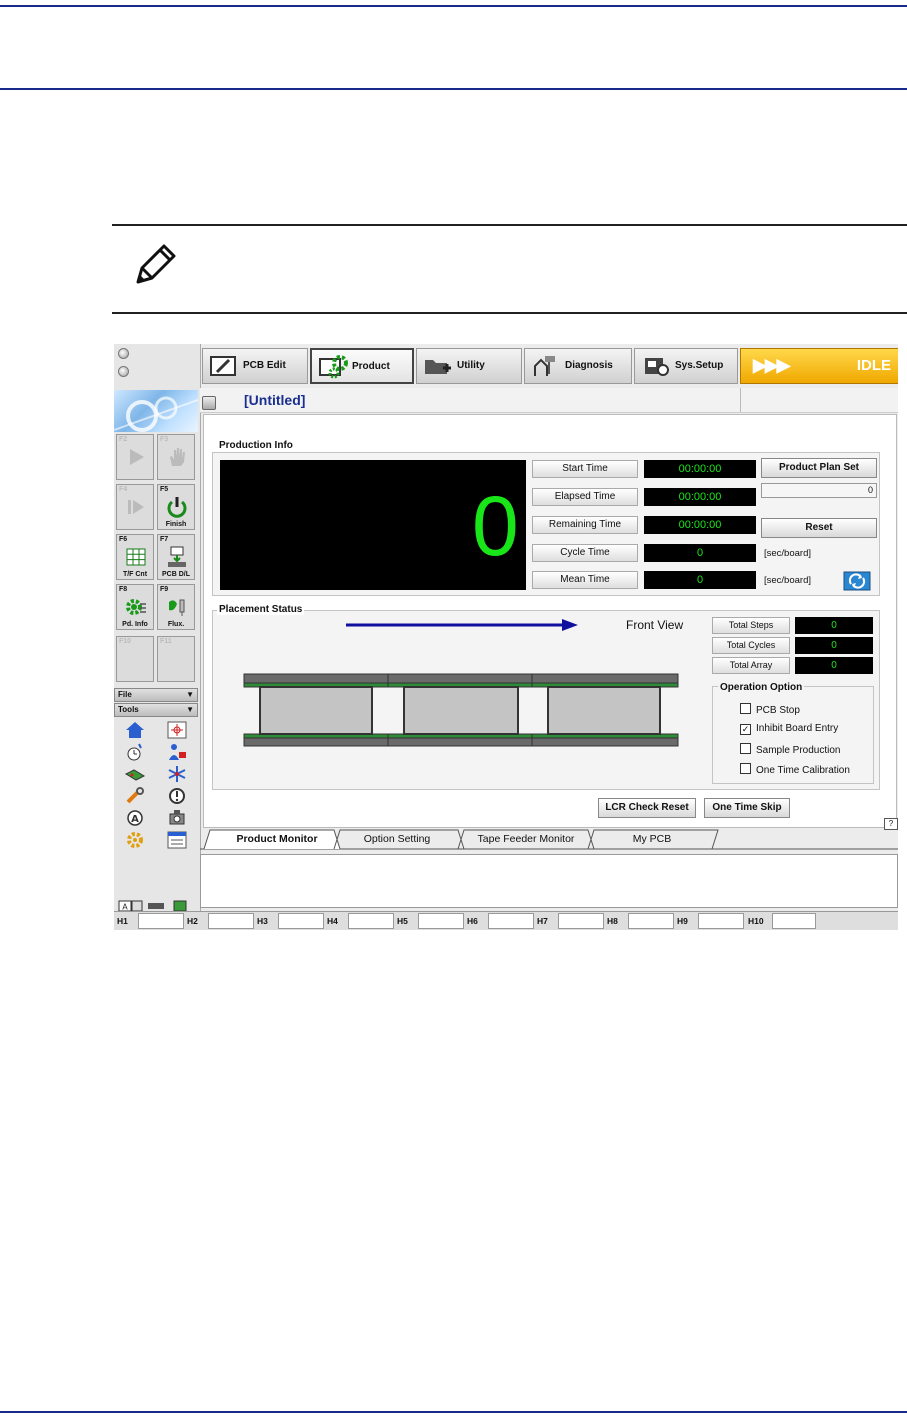 This screenshot has width=907, height=1424. Describe the element at coordinates (511, 921) in the screenshot. I see `head-h6-value` at that location.